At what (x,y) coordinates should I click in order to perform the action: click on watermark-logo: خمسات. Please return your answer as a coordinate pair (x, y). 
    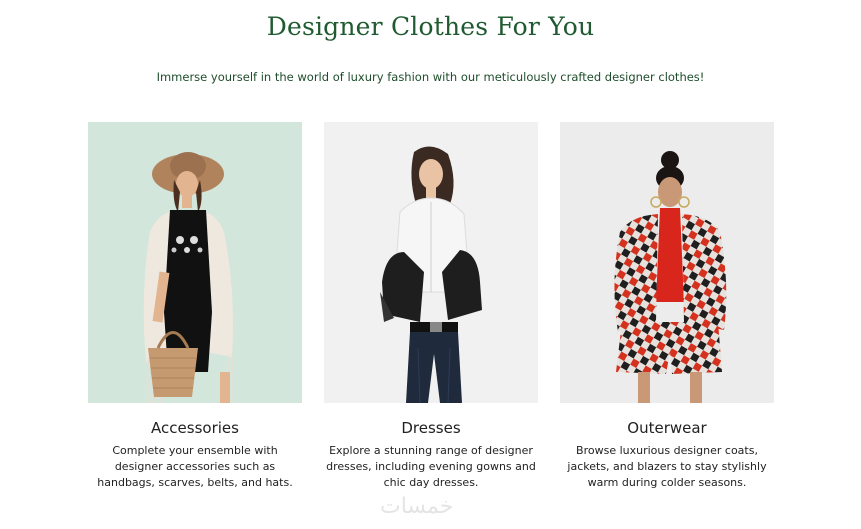
    Looking at the image, I should click on (417, 506).